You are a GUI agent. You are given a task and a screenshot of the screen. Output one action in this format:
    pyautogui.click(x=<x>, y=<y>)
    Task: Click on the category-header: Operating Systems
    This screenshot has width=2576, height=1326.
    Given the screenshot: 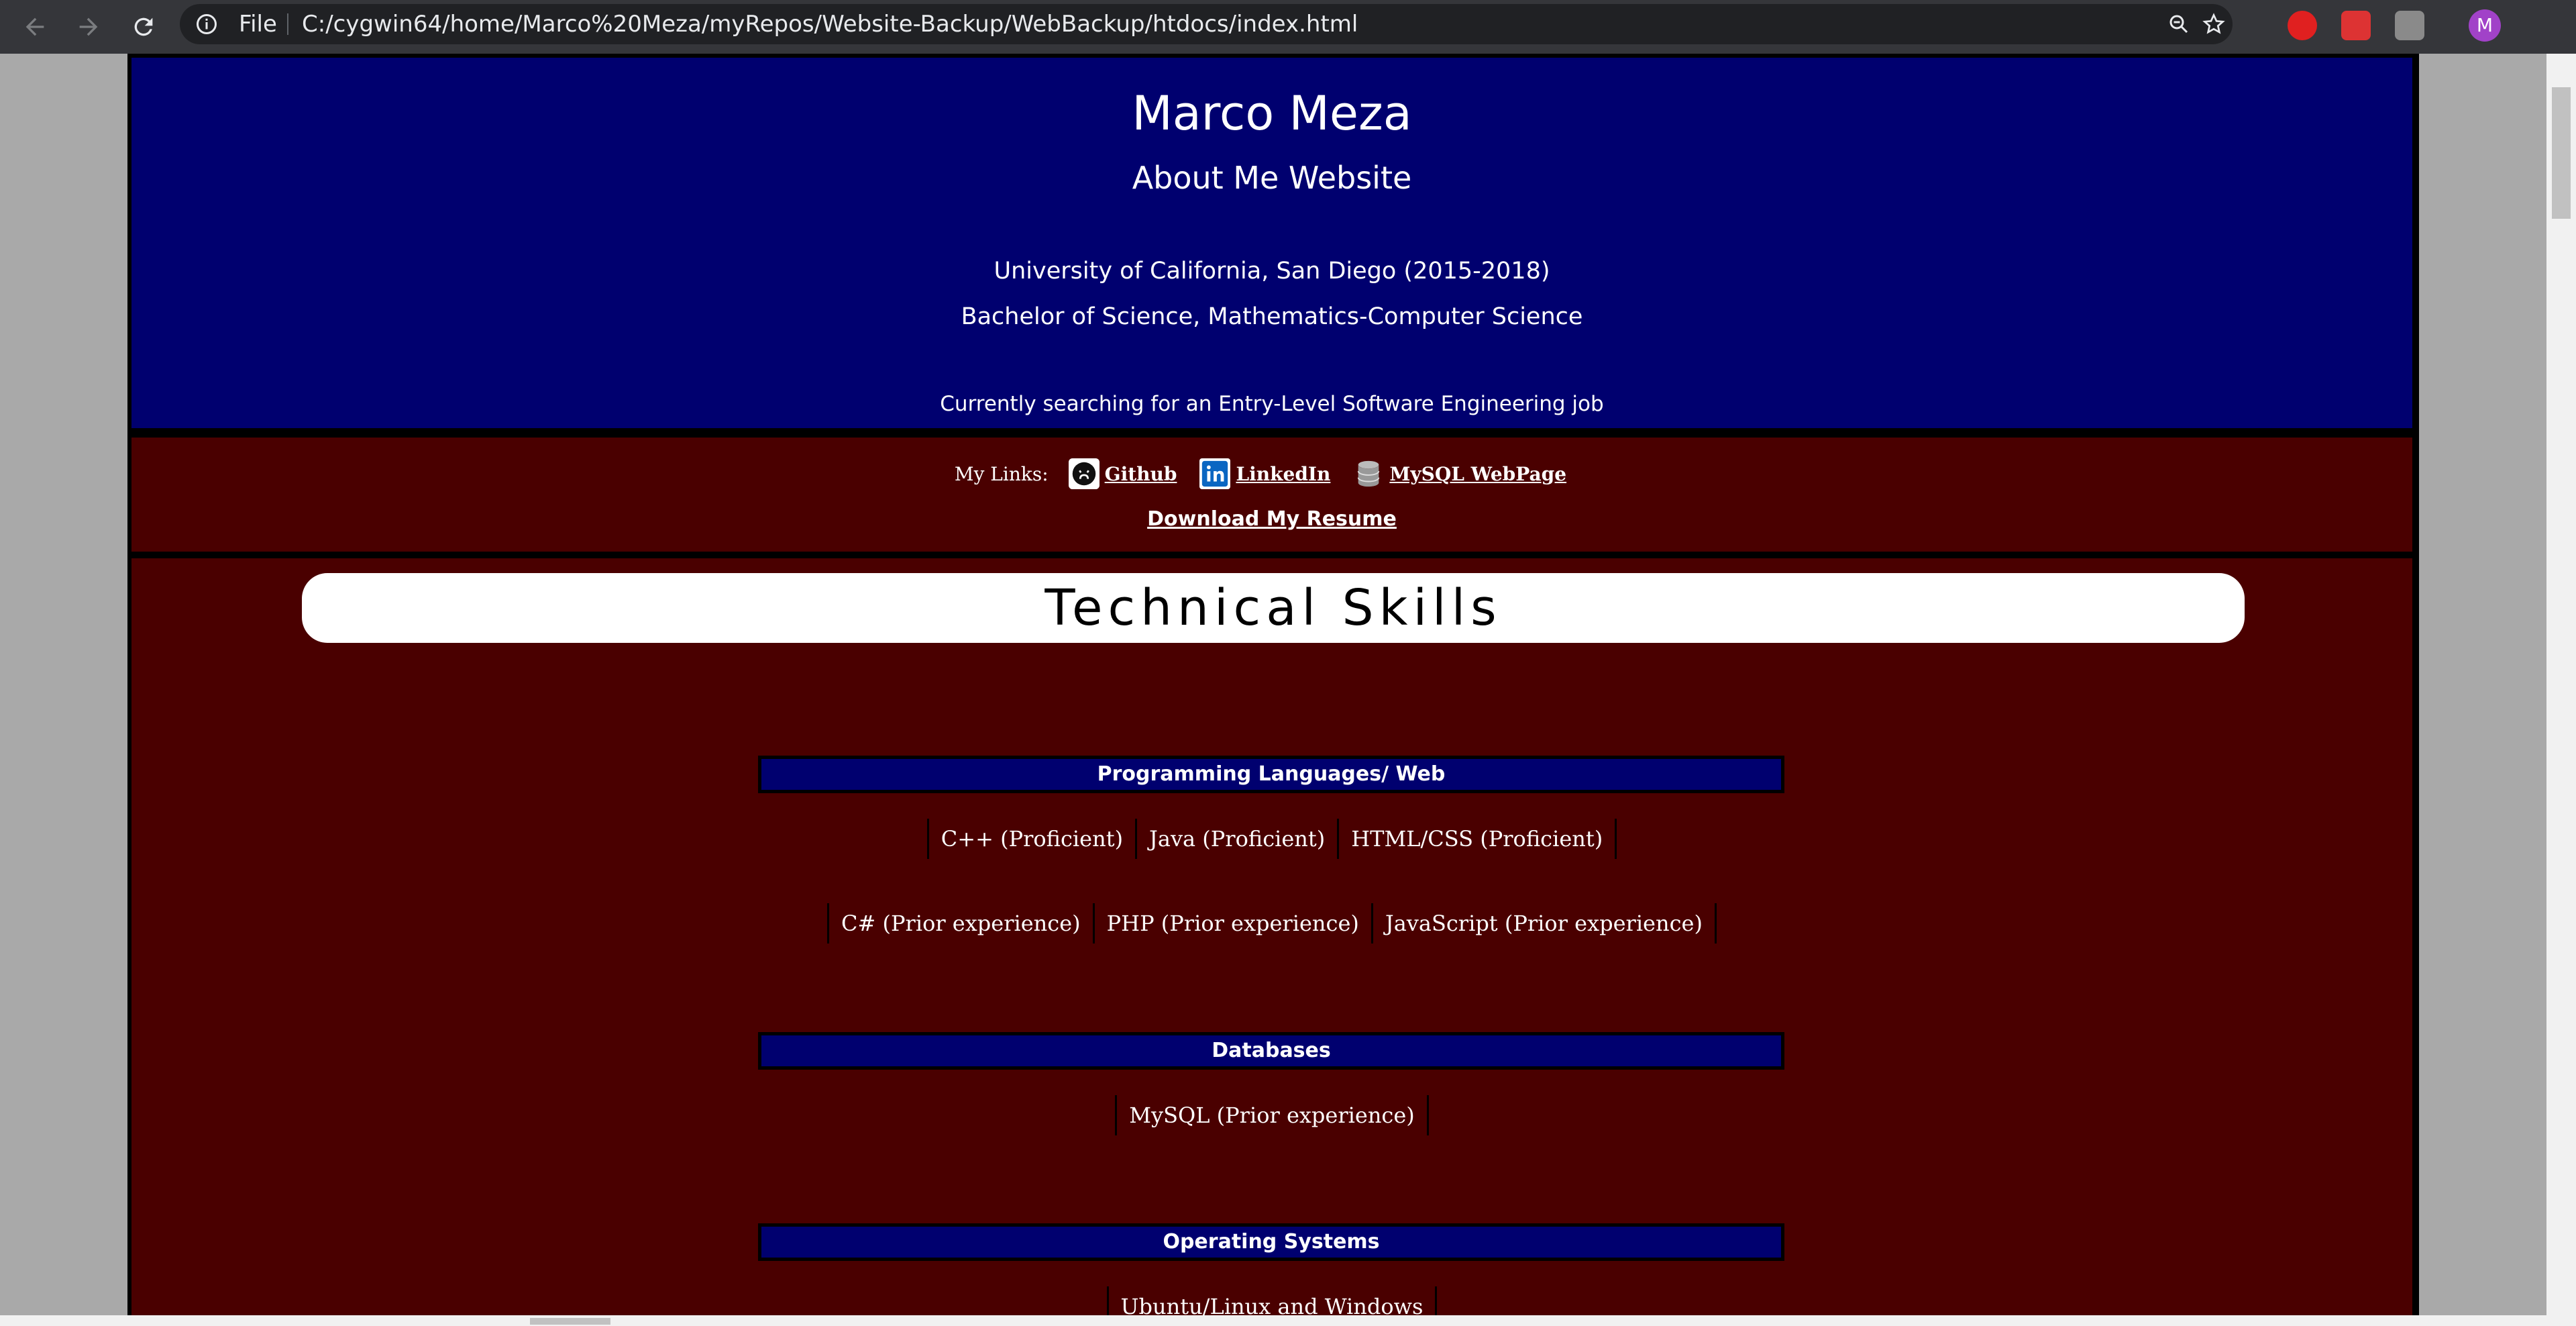 What is the action you would take?
    pyautogui.click(x=1271, y=1242)
    